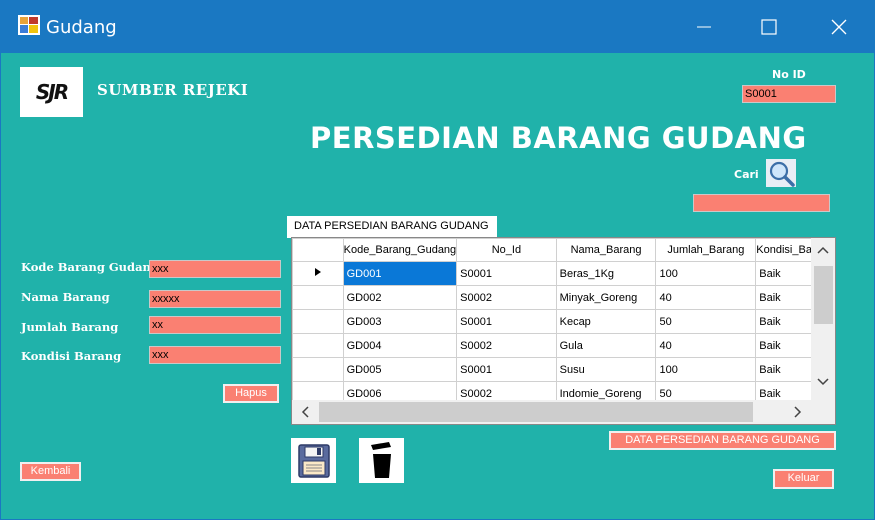 The image size is (875, 520). Describe the element at coordinates (606, 273) in the screenshot. I see `table-cell: Beras_1Kg` at that location.